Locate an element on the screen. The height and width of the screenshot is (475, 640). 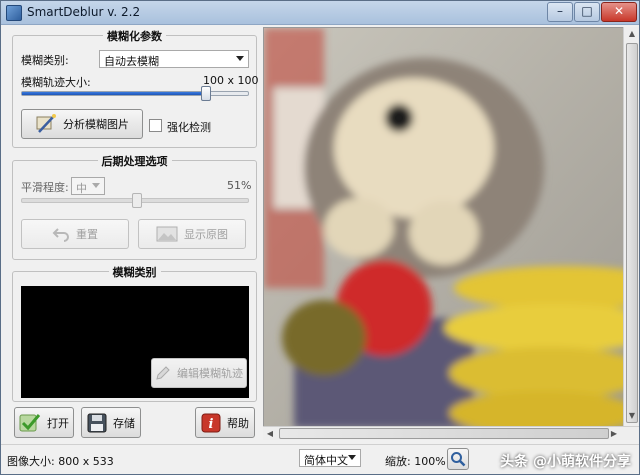
zoom-label: 缩放: 100% is located at coordinates (415, 461).